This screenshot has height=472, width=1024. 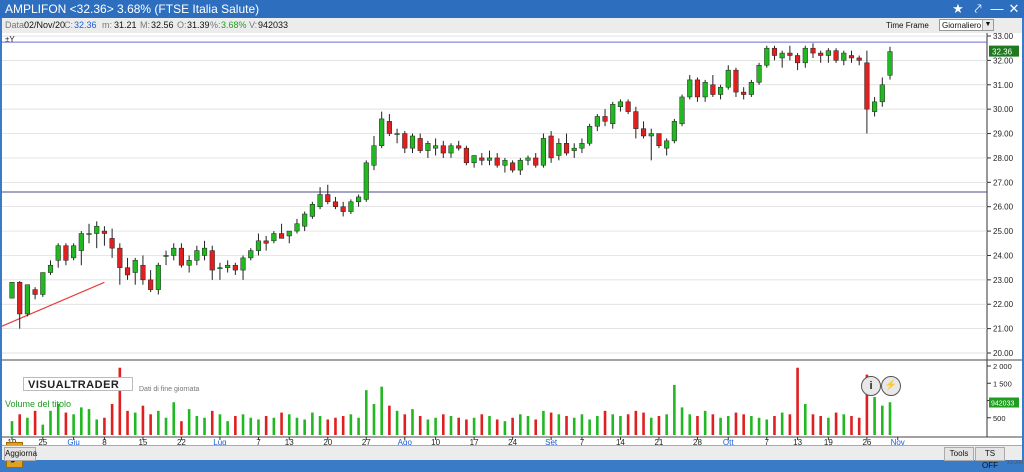 I want to click on logo-note: Dati di fine giornata, so click(x=169, y=389).